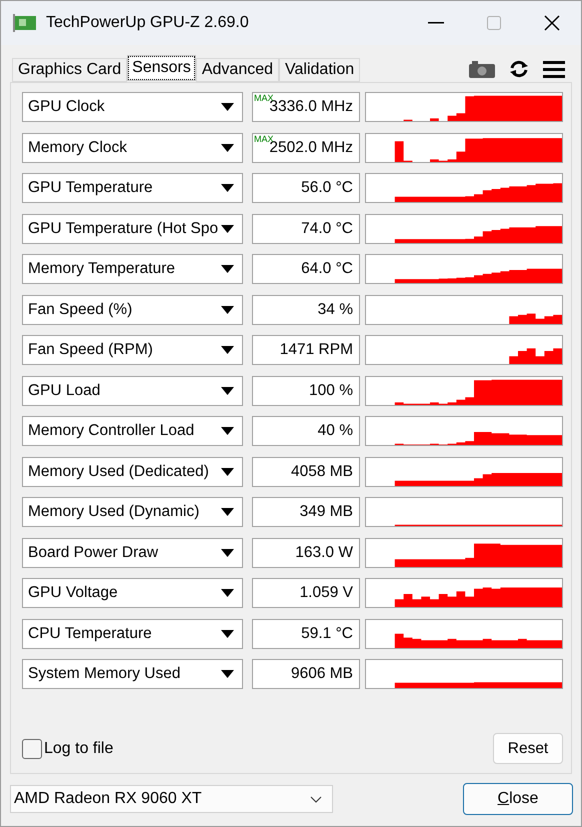 Image resolution: width=582 pixels, height=827 pixels. I want to click on close-button: Close, so click(518, 799).